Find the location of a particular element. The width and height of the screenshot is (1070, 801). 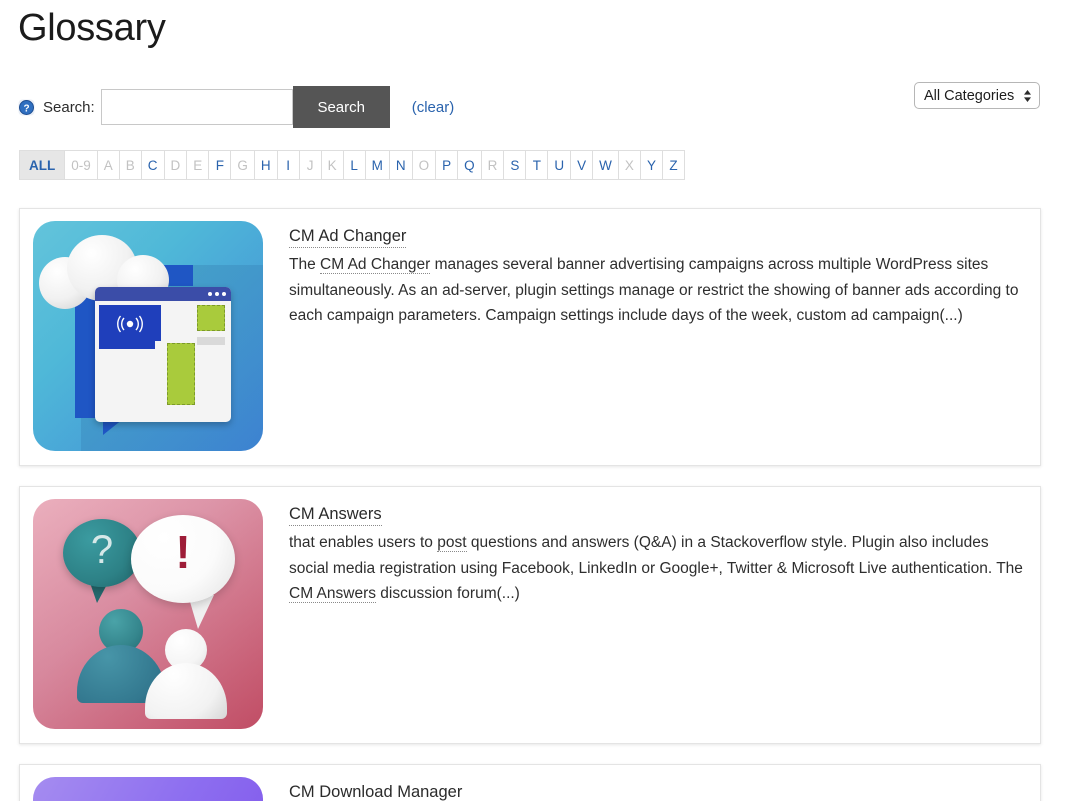

alpha-nav-item-w: W is located at coordinates (606, 165).